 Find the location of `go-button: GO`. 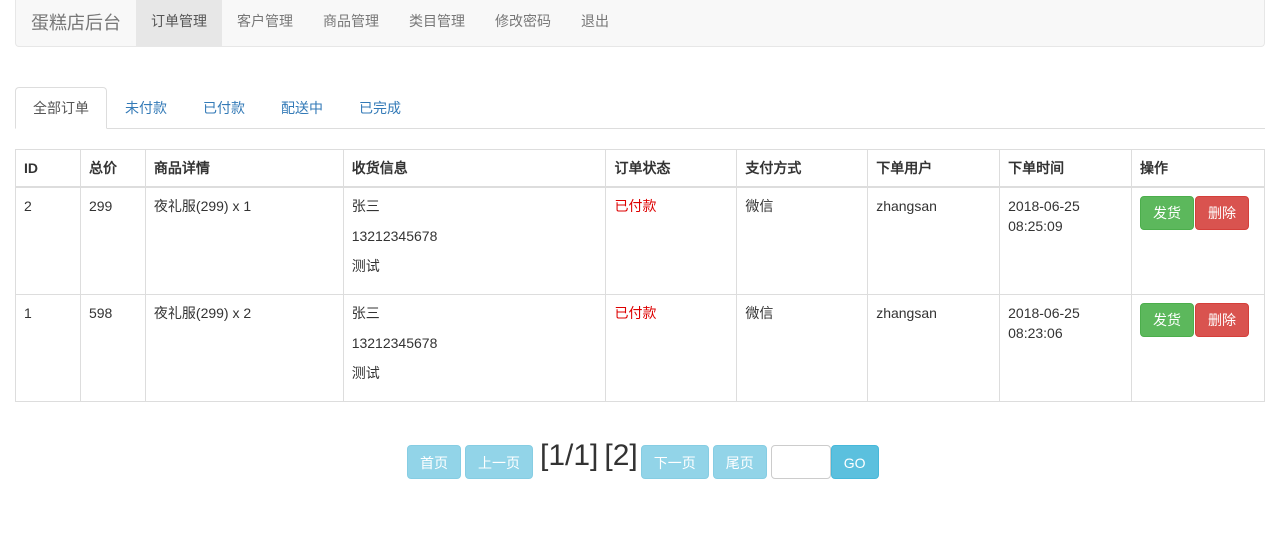

go-button: GO is located at coordinates (854, 462).